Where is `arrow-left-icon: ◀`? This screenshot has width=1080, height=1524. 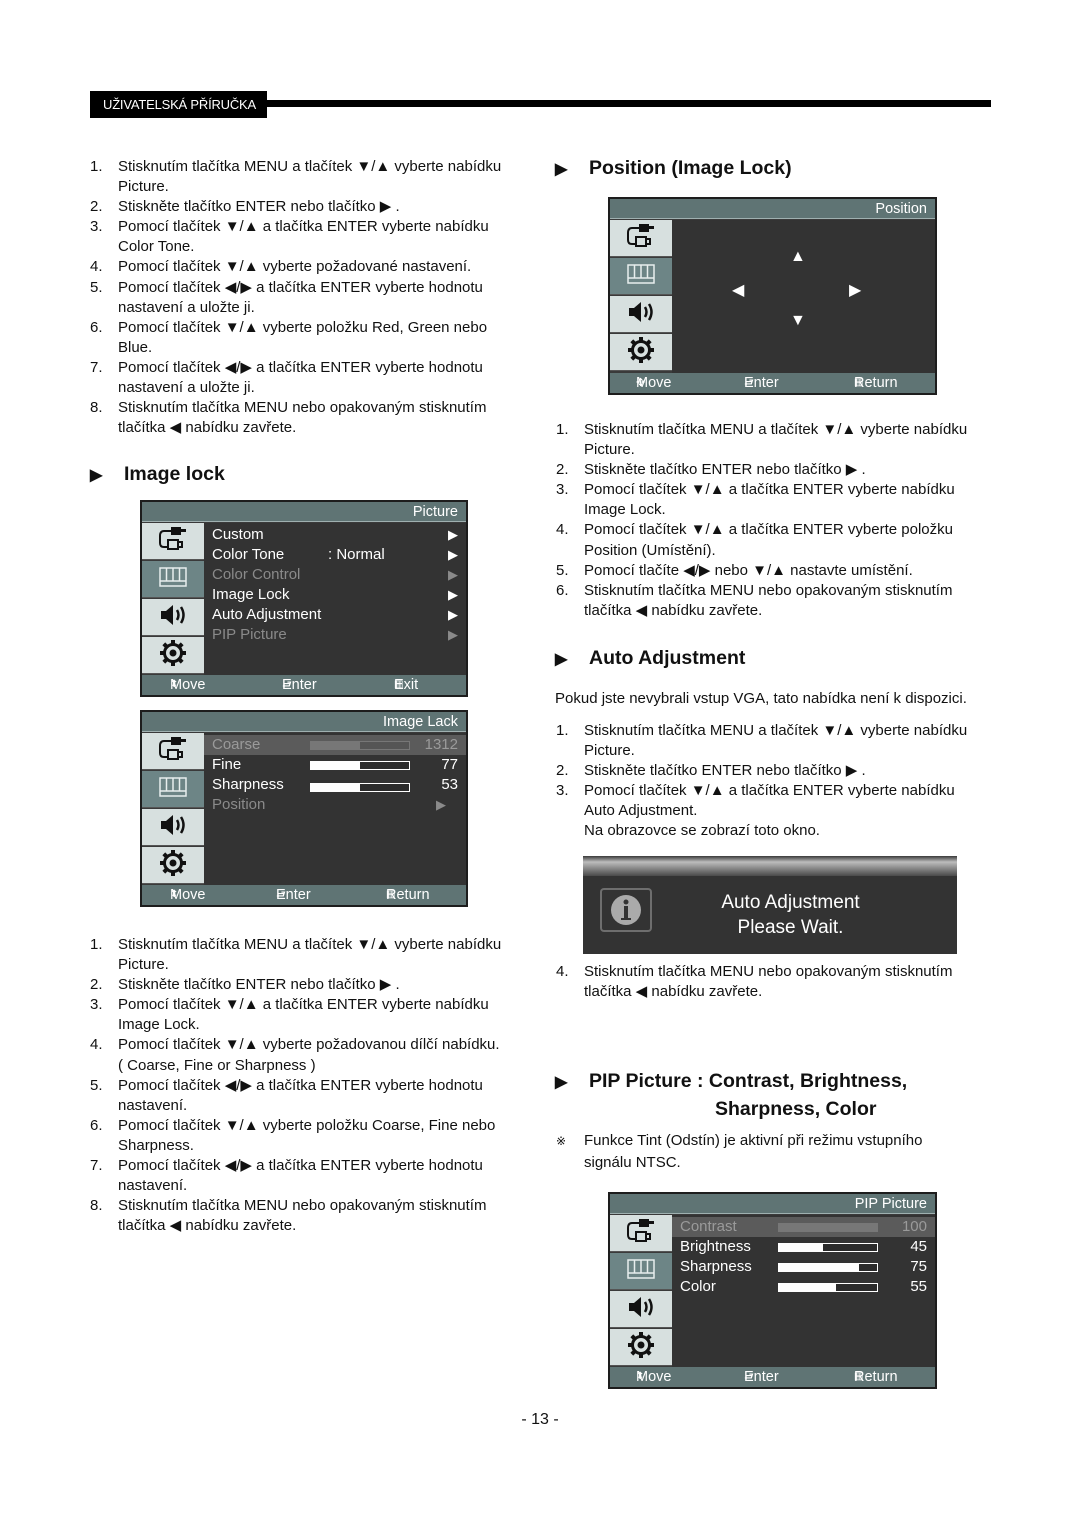 arrow-left-icon: ◀ is located at coordinates (738, 290).